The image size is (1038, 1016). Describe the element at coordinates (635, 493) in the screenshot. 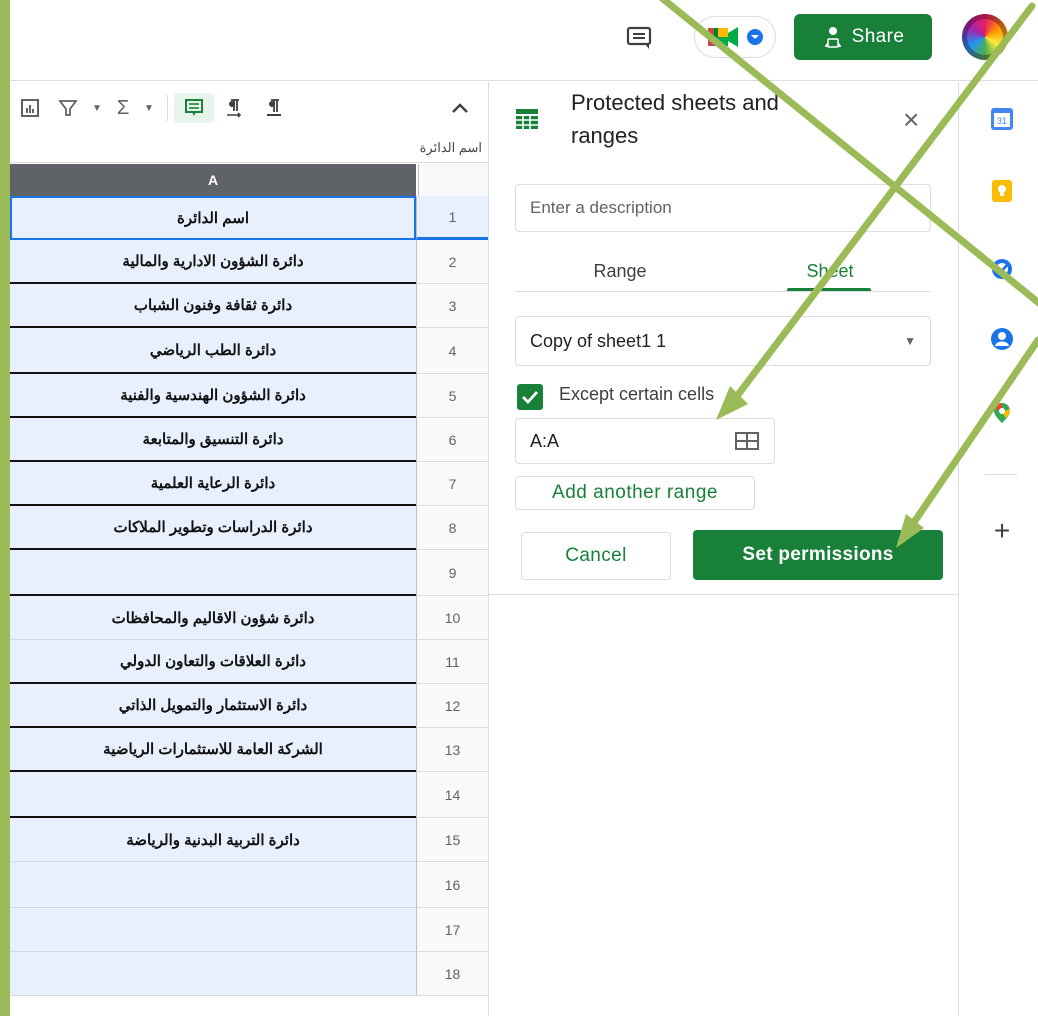

I see `add-another-range-button: Add another range` at that location.